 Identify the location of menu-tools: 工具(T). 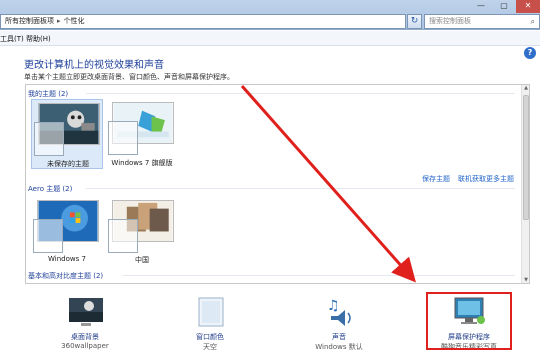
(12, 39).